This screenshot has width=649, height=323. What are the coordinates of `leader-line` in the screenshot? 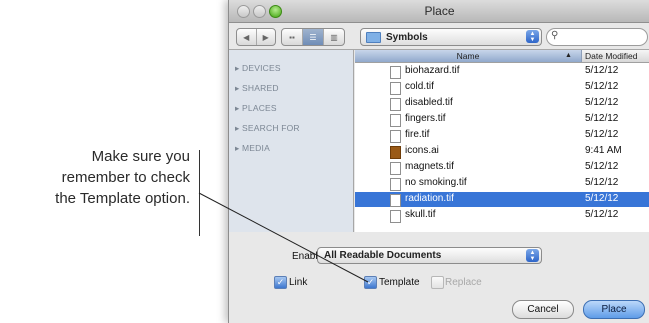 It's located at (283, 237).